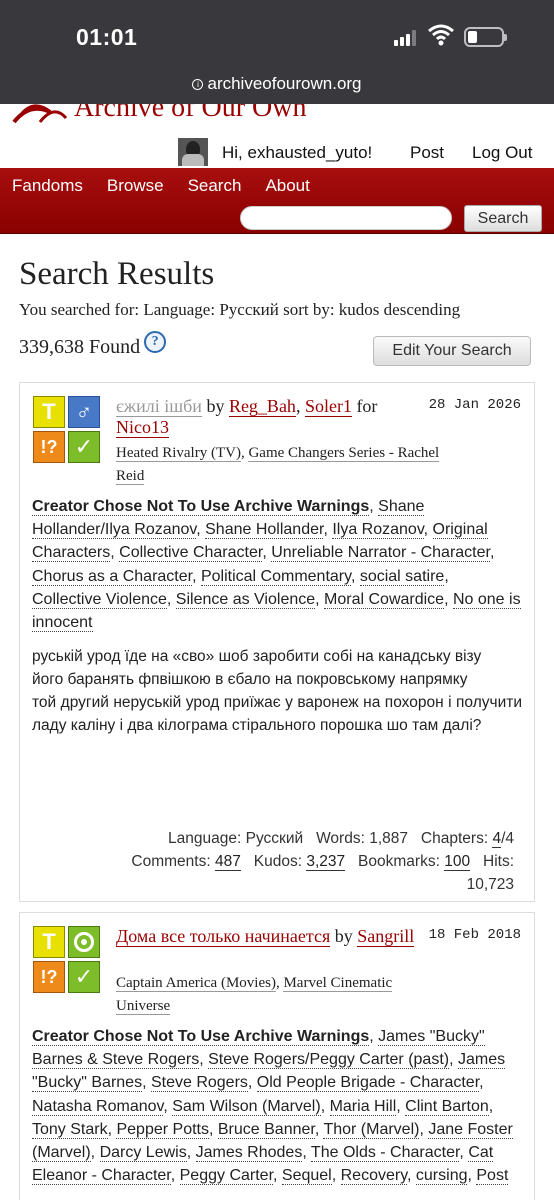 Image resolution: width=554 pixels, height=1200 pixels. What do you see at coordinates (196, 983) in the screenshot?
I see `fandom-link: Captain America (Movies)` at bounding box center [196, 983].